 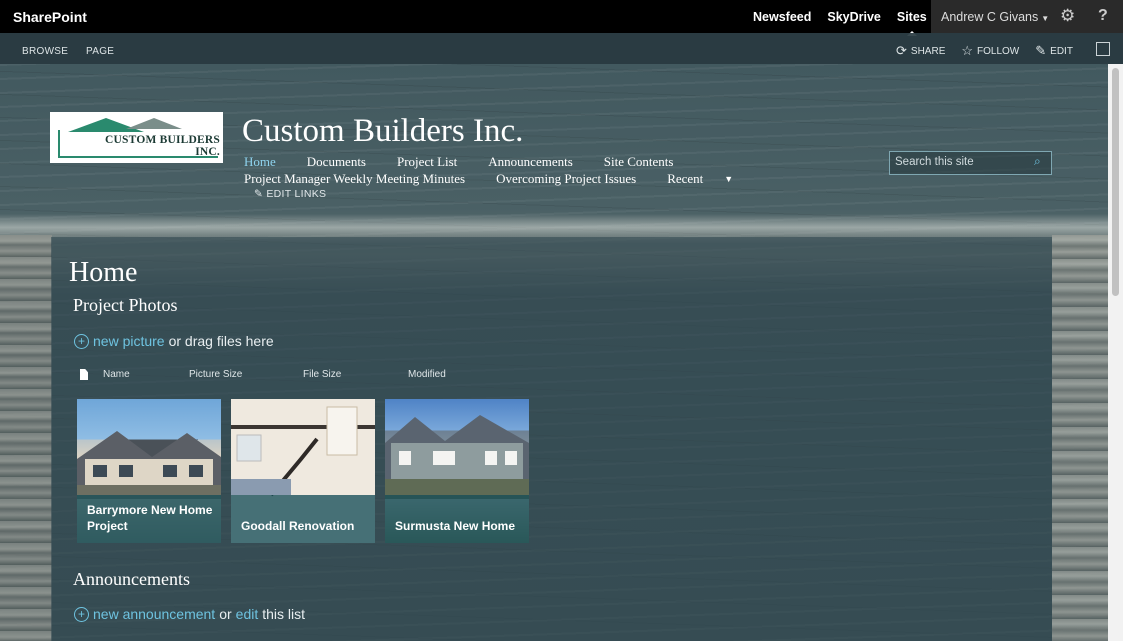 I want to click on edit-links-button: ✎ EDIT LINKS, so click(x=290, y=194).